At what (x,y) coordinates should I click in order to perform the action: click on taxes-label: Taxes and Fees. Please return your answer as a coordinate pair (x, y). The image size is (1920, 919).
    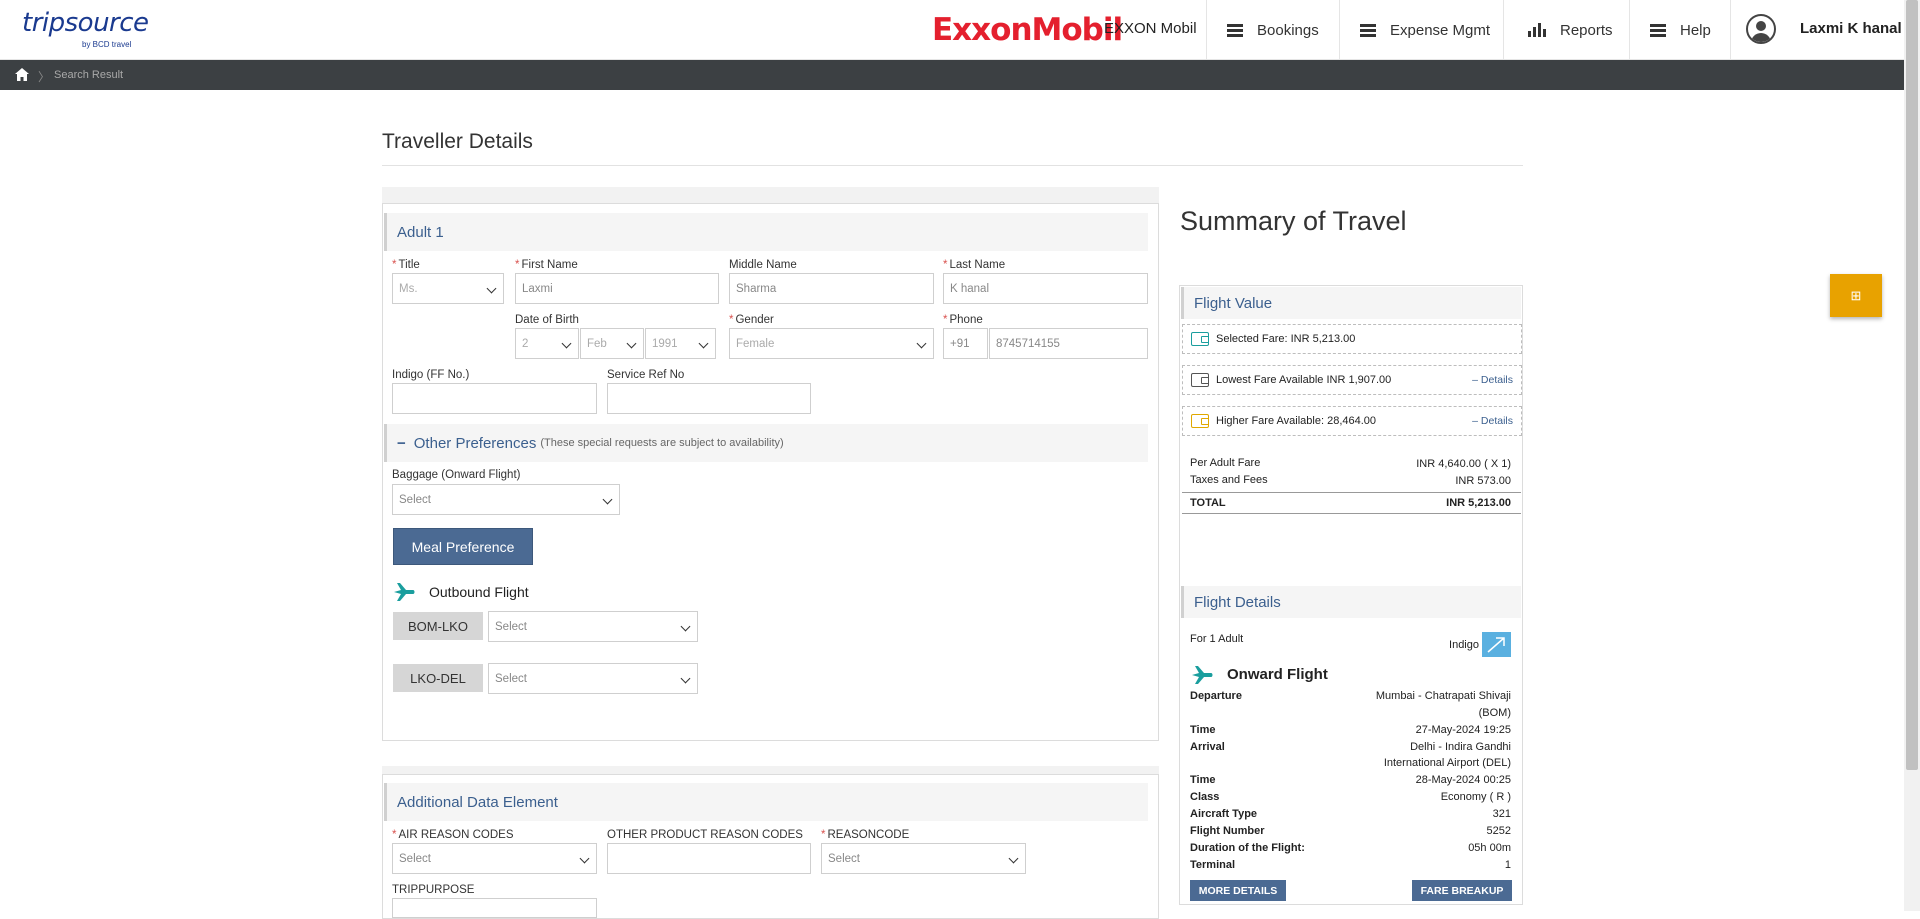
    Looking at the image, I should click on (1229, 480).